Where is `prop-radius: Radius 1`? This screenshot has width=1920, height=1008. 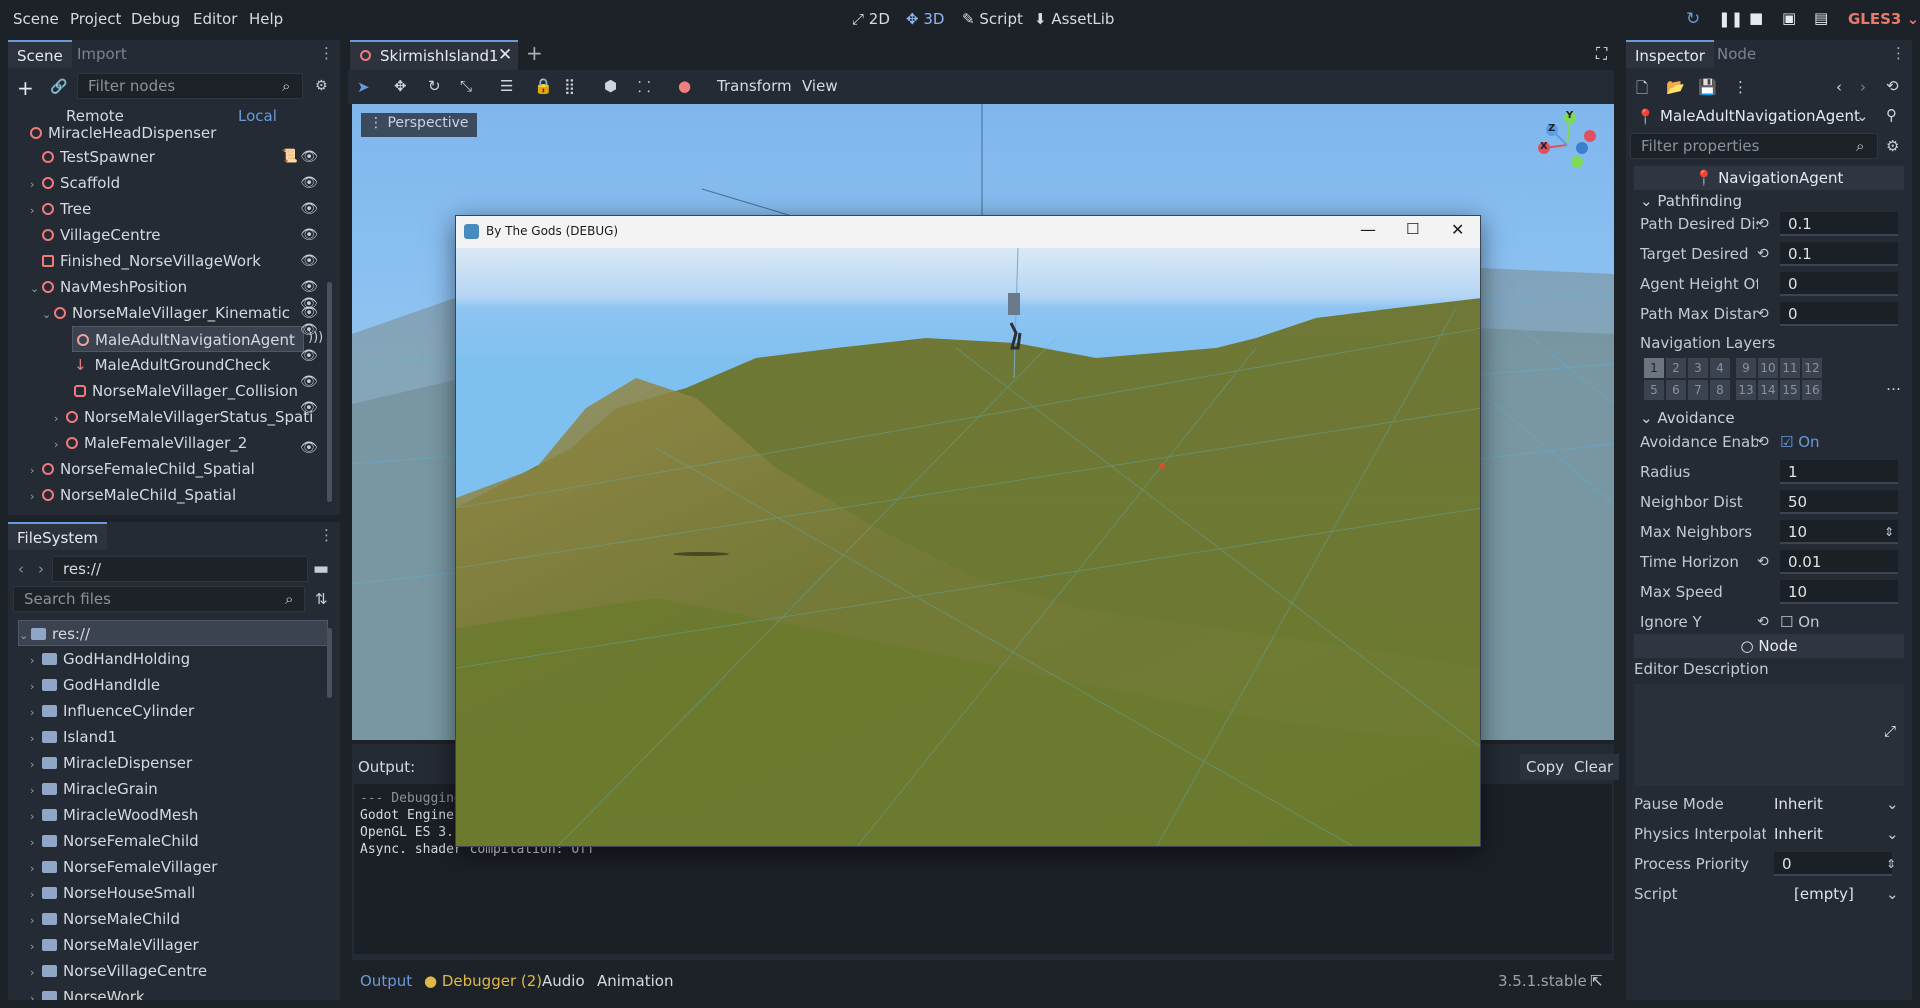
prop-radius: Radius 1 is located at coordinates (1771, 472).